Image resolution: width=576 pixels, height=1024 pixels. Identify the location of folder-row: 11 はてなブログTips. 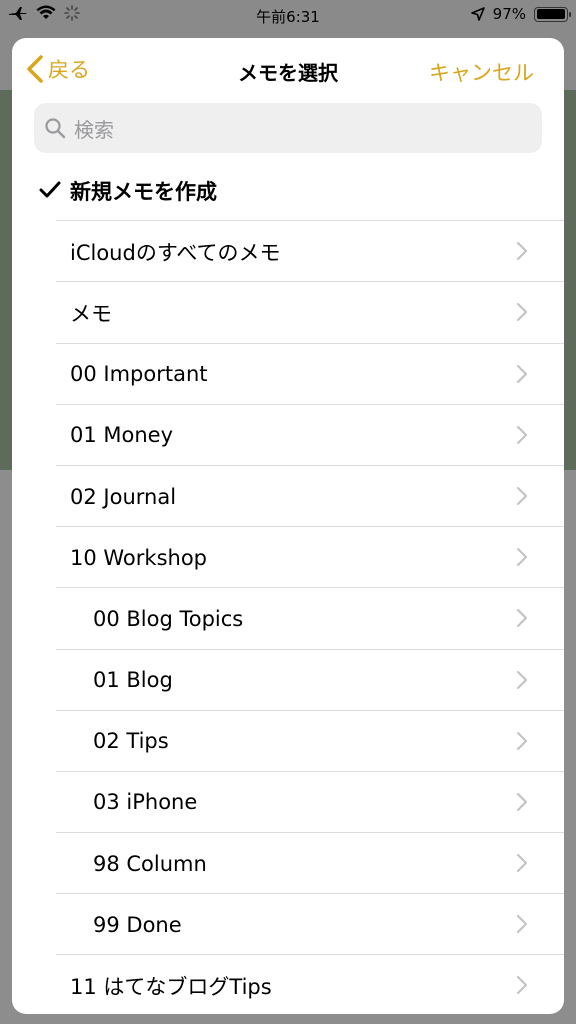
(288, 984).